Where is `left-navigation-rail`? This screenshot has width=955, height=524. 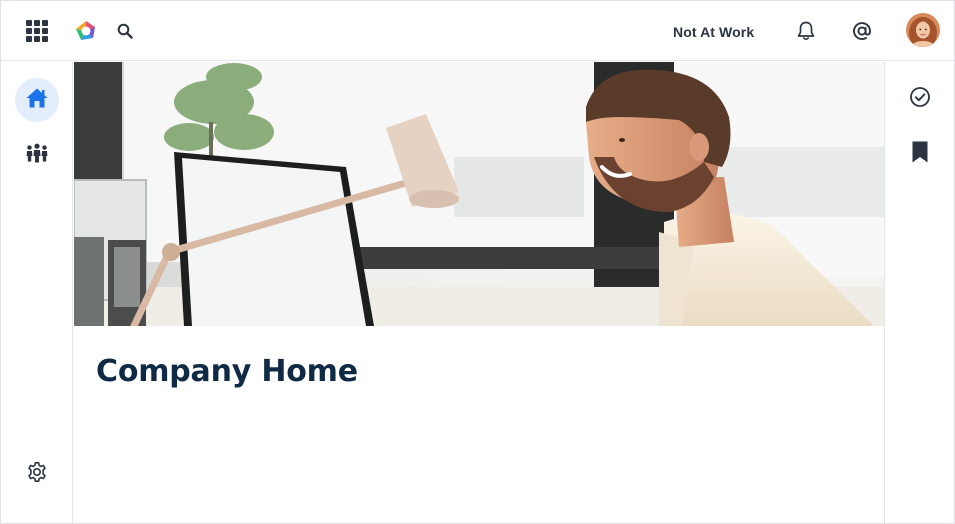
left-navigation-rail is located at coordinates (37, 292).